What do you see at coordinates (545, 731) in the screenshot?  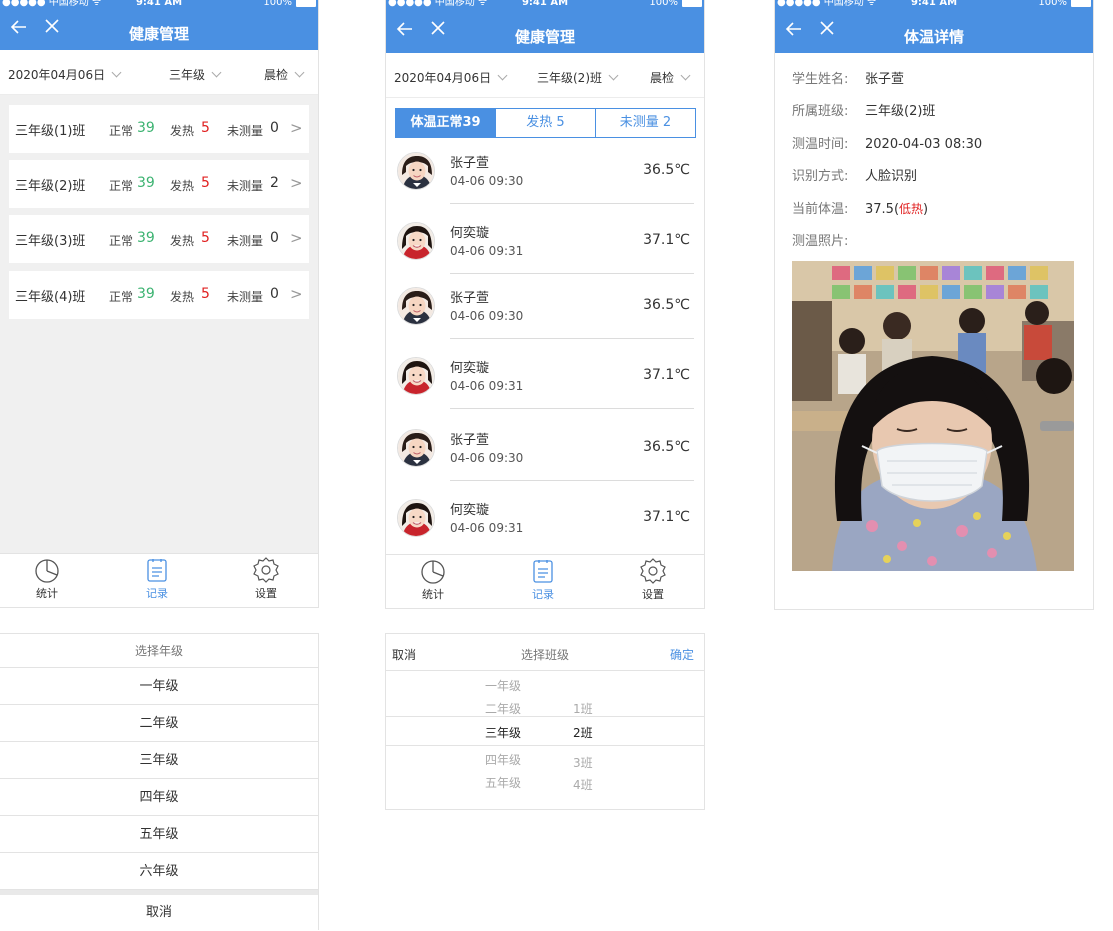 I see `picker-selection-band` at bounding box center [545, 731].